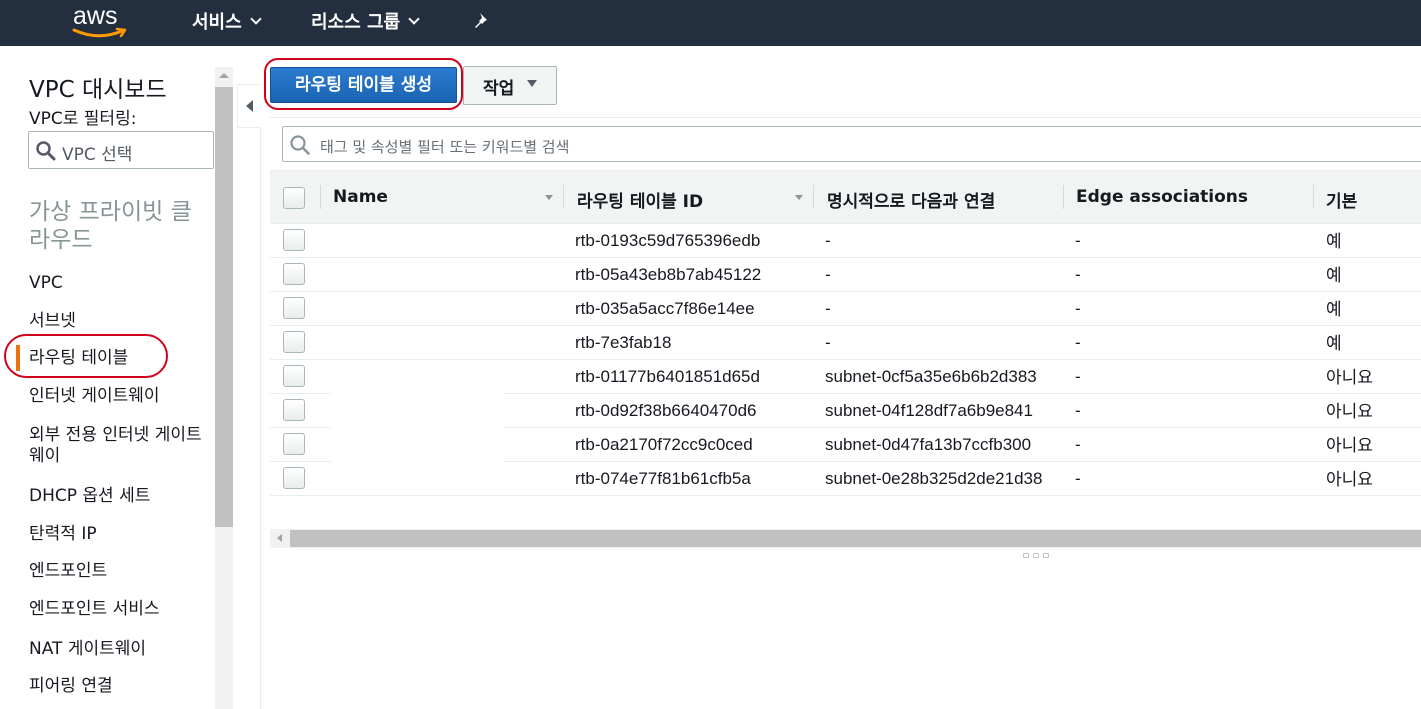 This screenshot has width=1421, height=709. What do you see at coordinates (71, 686) in the screenshot?
I see `sidebar-item-peering: 피어링 연결` at bounding box center [71, 686].